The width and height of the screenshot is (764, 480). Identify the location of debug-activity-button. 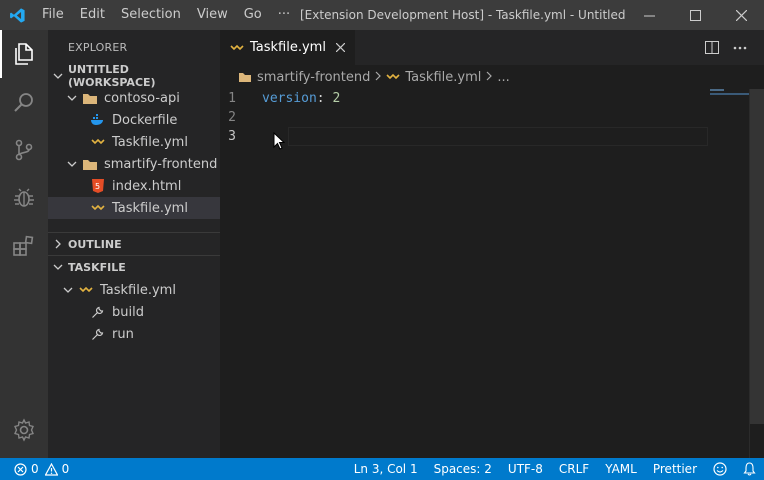
(24, 198).